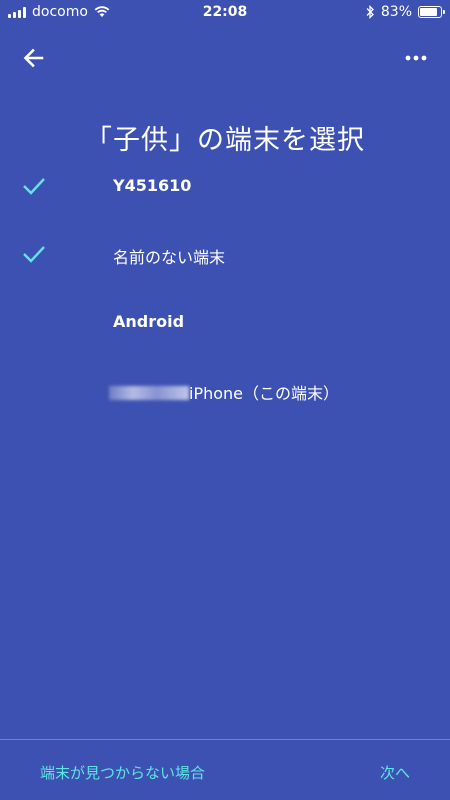  Describe the element at coordinates (264, 393) in the screenshot. I see `device-name: iPhone（この端末）` at that location.